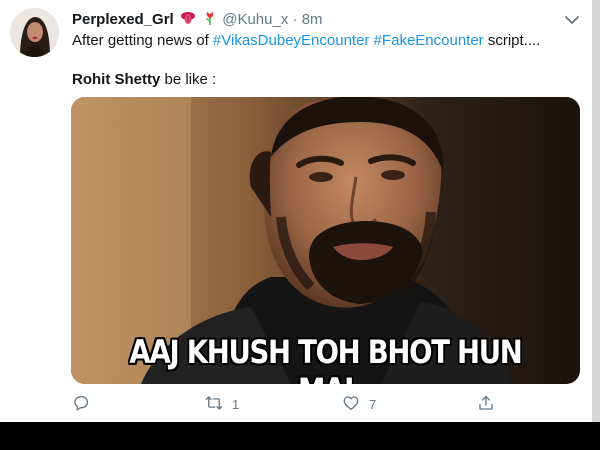 This screenshot has width=600, height=450. I want to click on share-icon, so click(486, 404).